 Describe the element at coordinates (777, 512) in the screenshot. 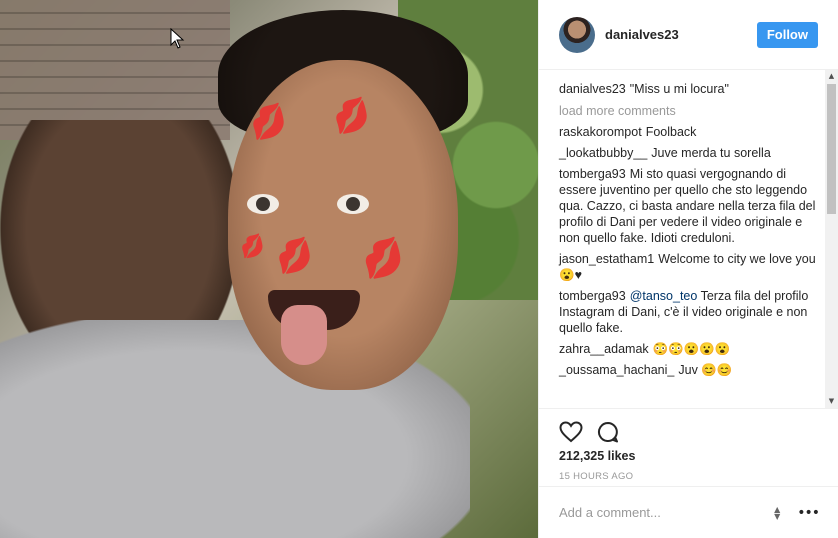

I see `resize-spinner-icon: ▲ ▼` at that location.